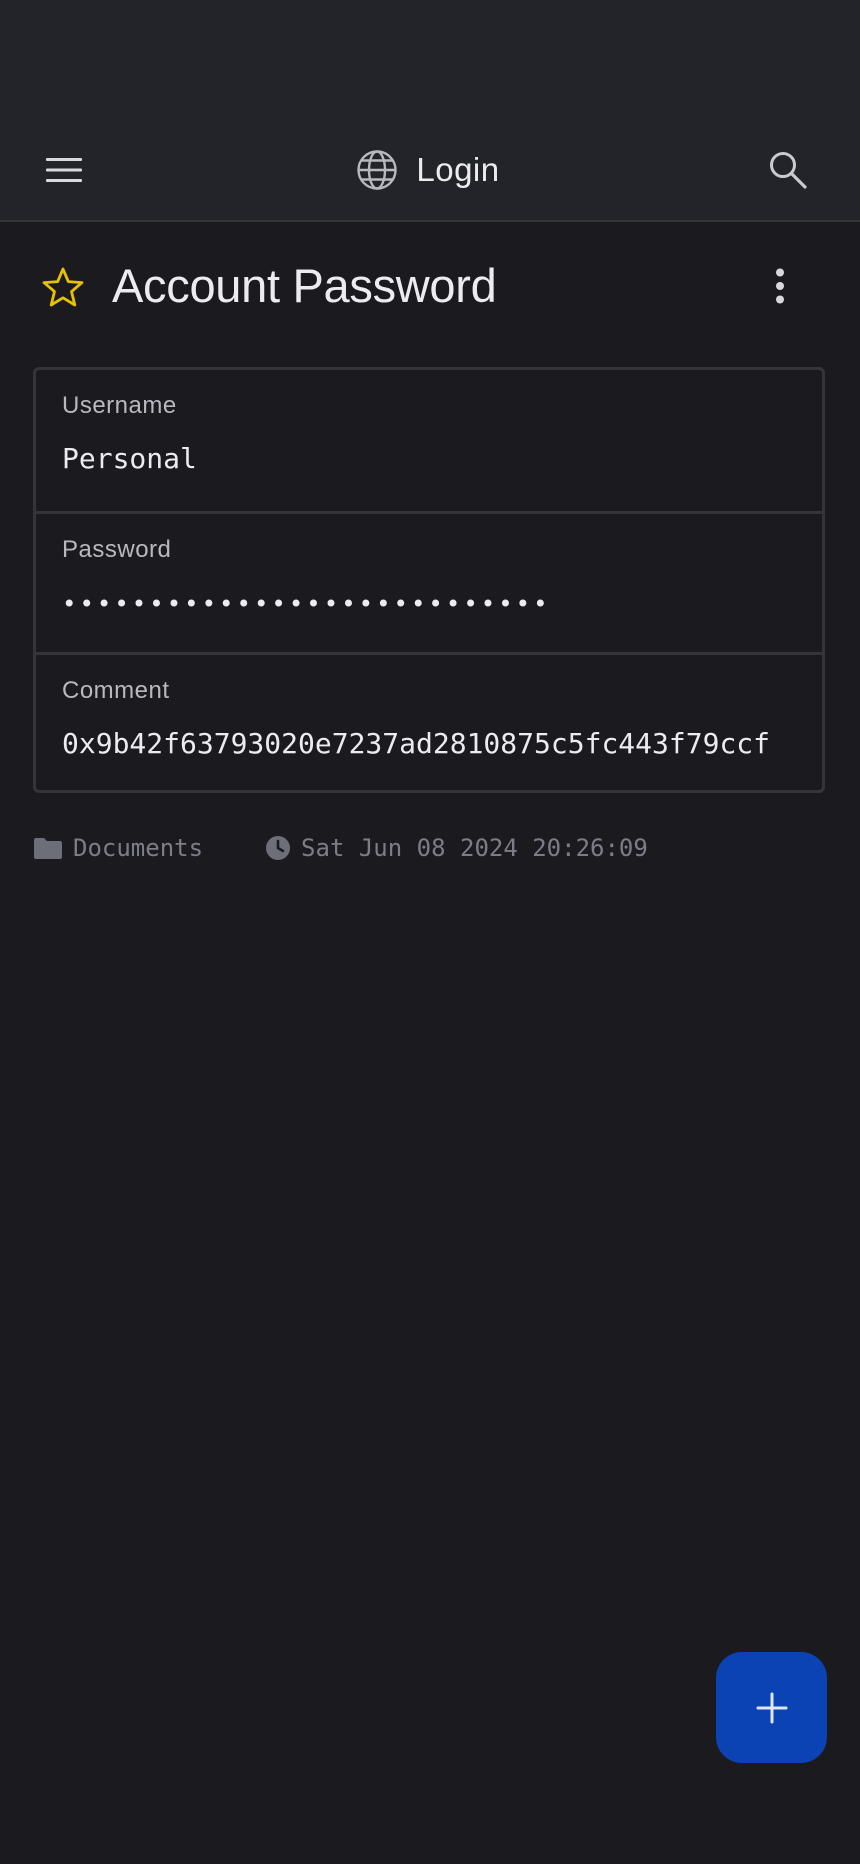  I want to click on plus-icon, so click(771, 1707).